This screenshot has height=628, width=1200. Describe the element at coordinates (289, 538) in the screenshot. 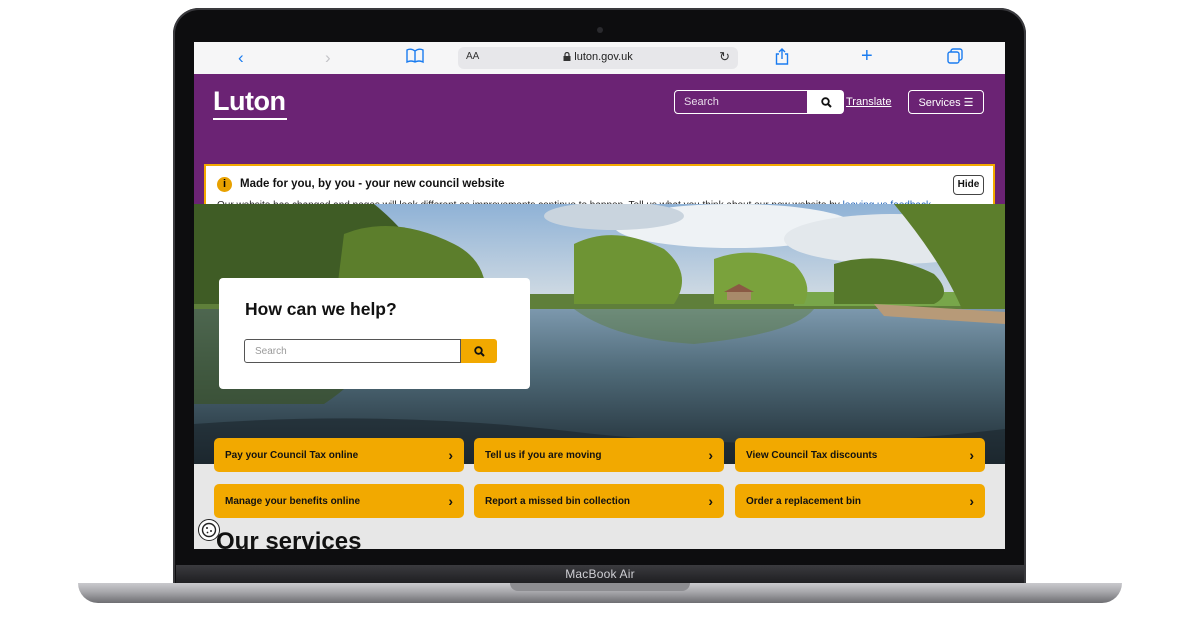

I see `services-heading: Our services` at that location.